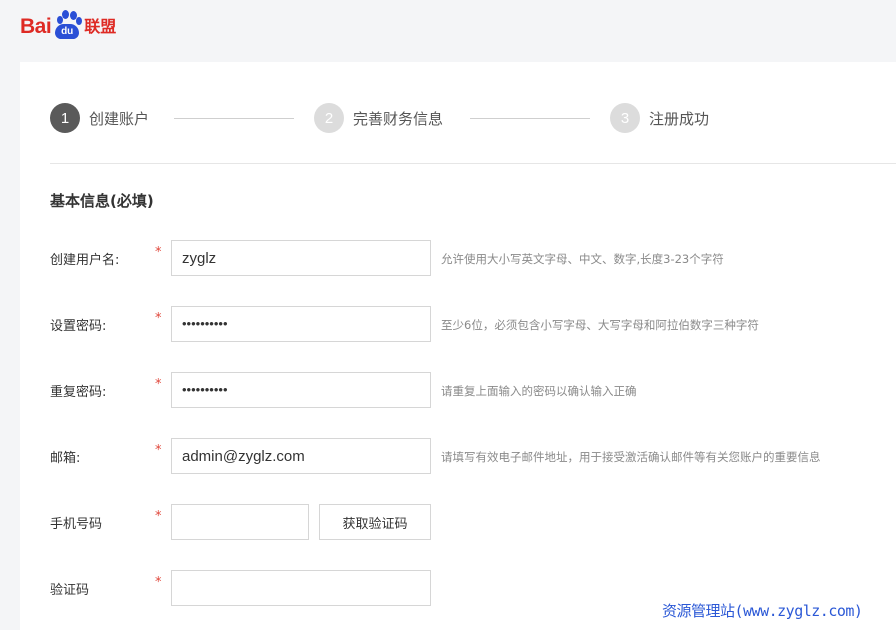  Describe the element at coordinates (539, 391) in the screenshot. I see `repeat-password-hint: 请重复上面输入的密码以确认输入正确` at that location.